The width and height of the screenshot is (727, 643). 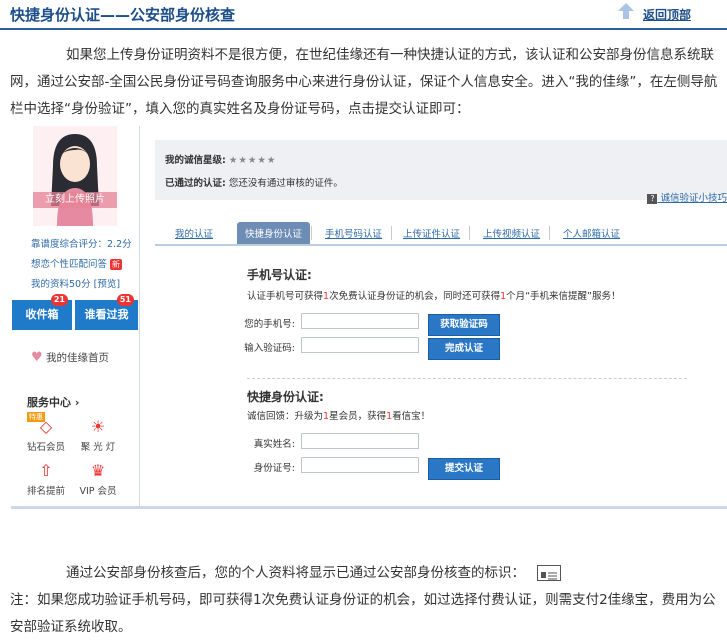 What do you see at coordinates (667, 14) in the screenshot?
I see `back-to-top-link: 返回顶部` at bounding box center [667, 14].